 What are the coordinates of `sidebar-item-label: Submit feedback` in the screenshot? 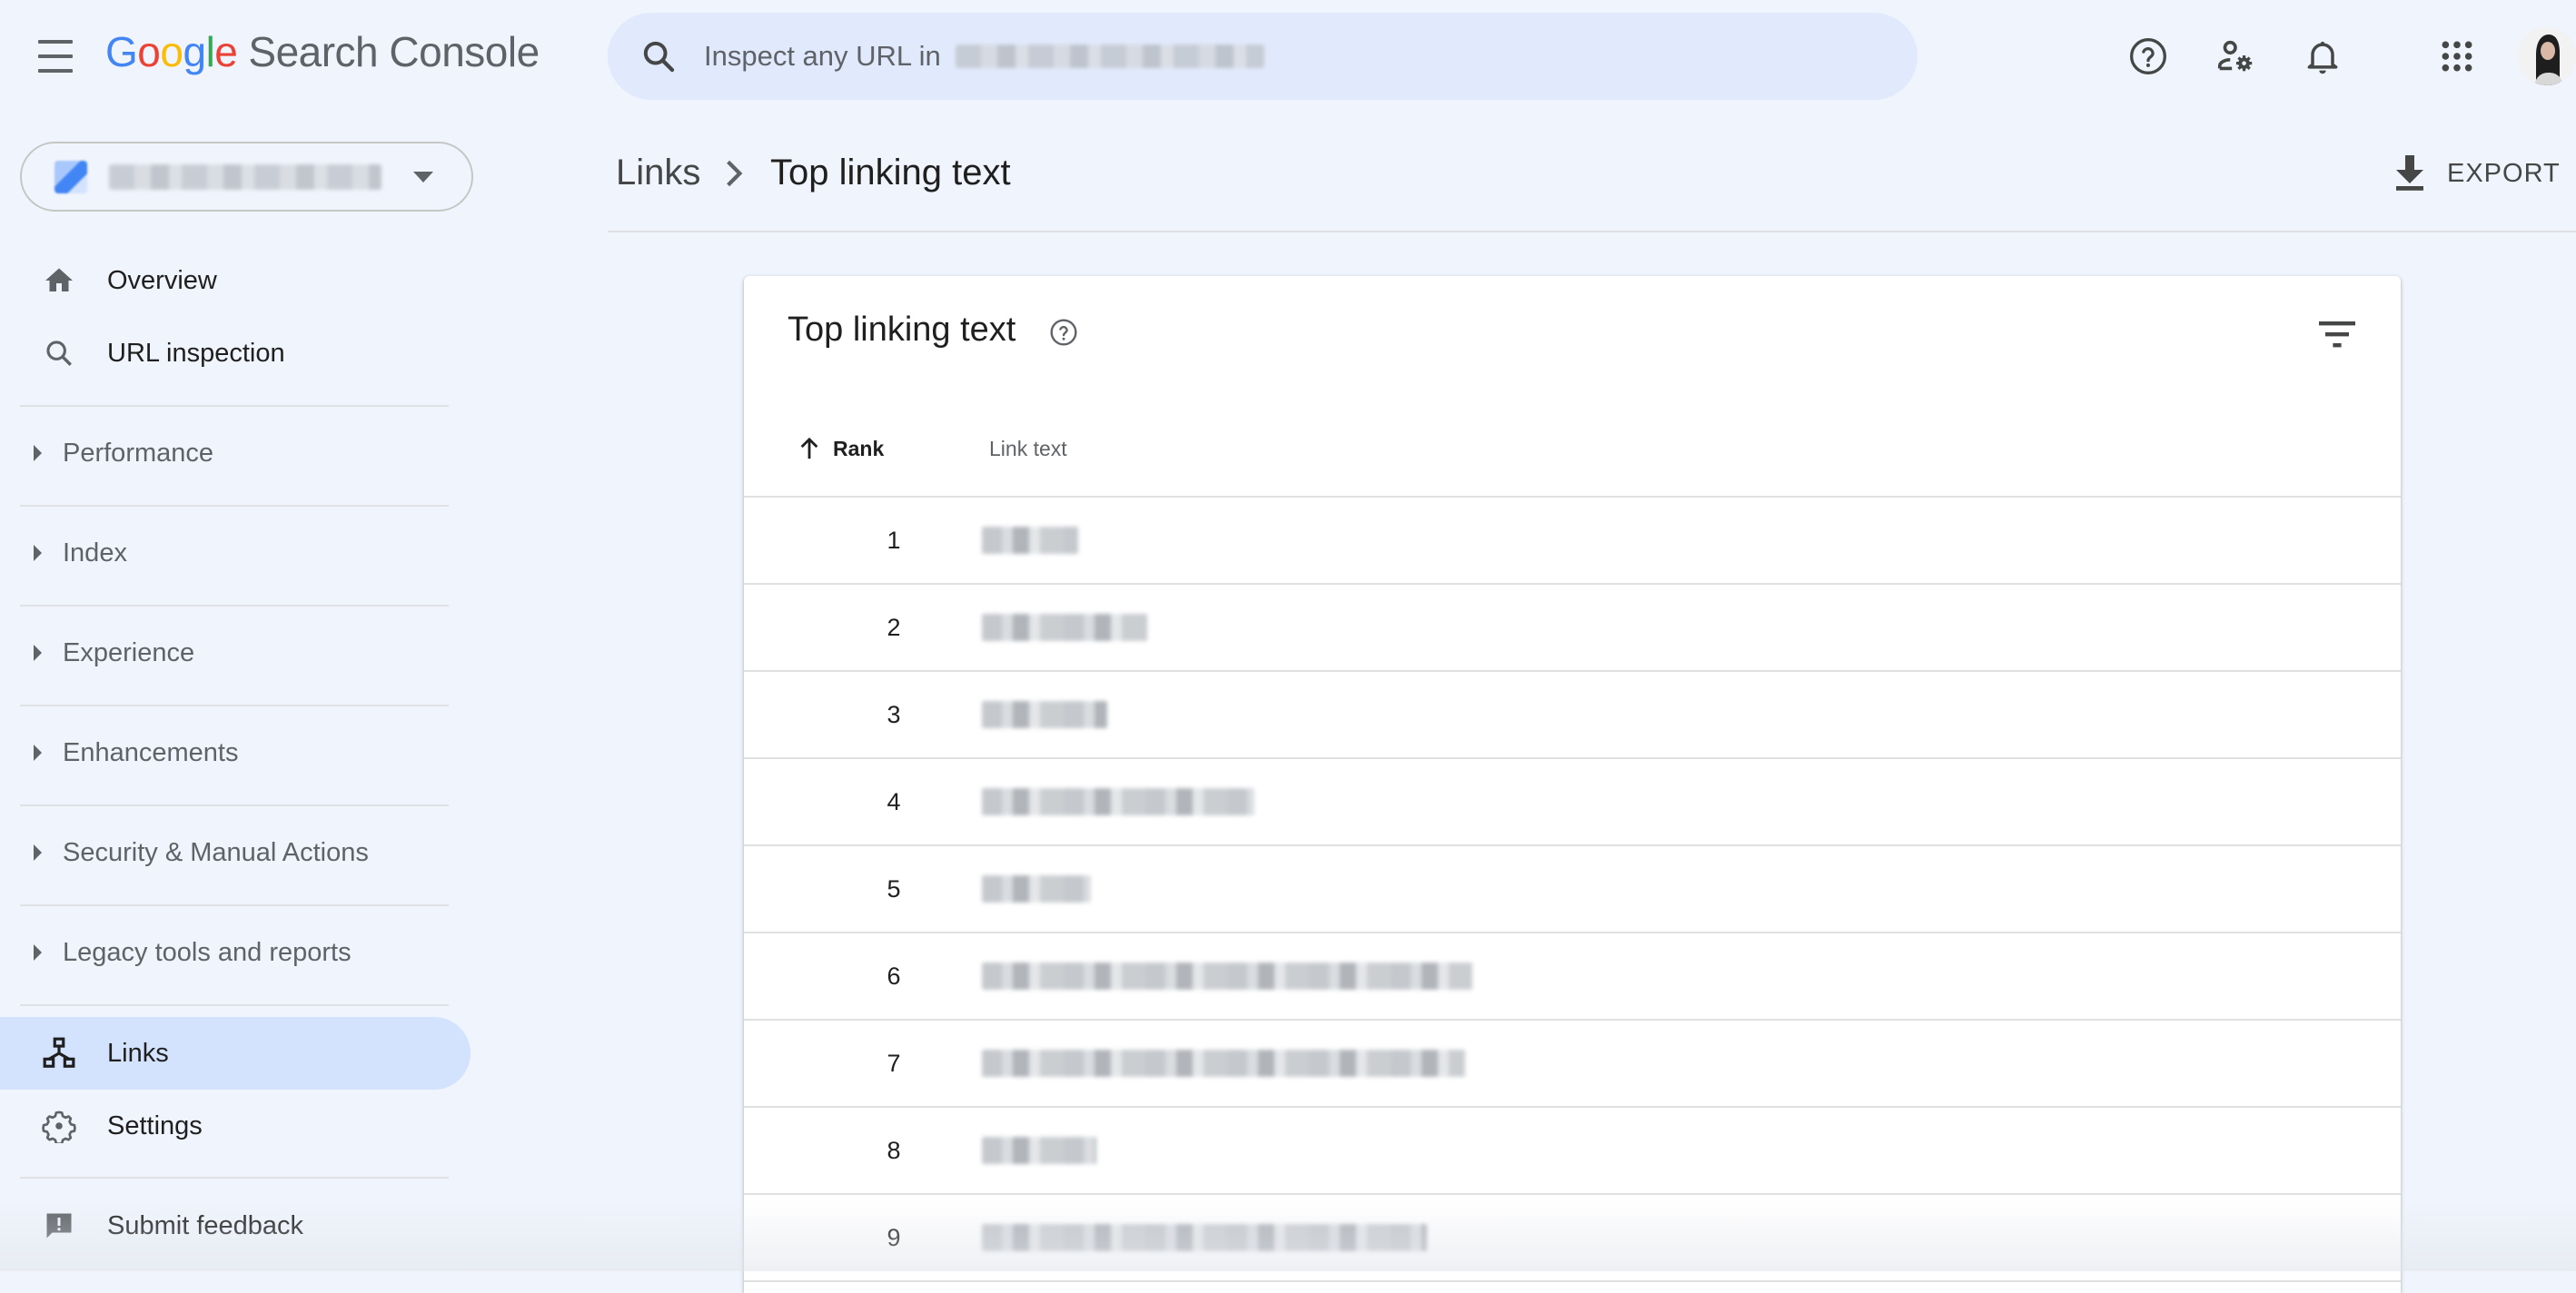 It's located at (205, 1225).